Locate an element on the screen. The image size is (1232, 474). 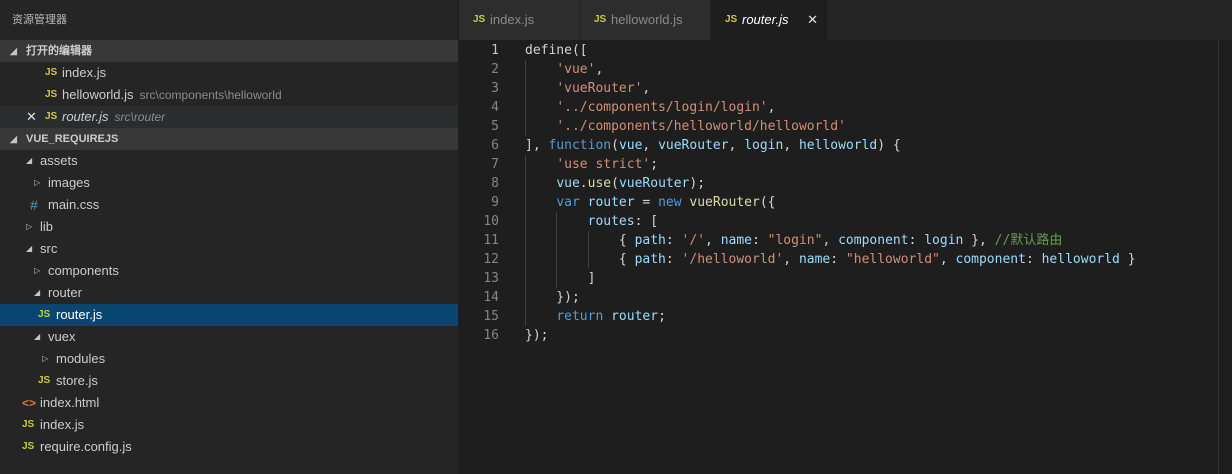
line-number: 13 is located at coordinates (491, 278).